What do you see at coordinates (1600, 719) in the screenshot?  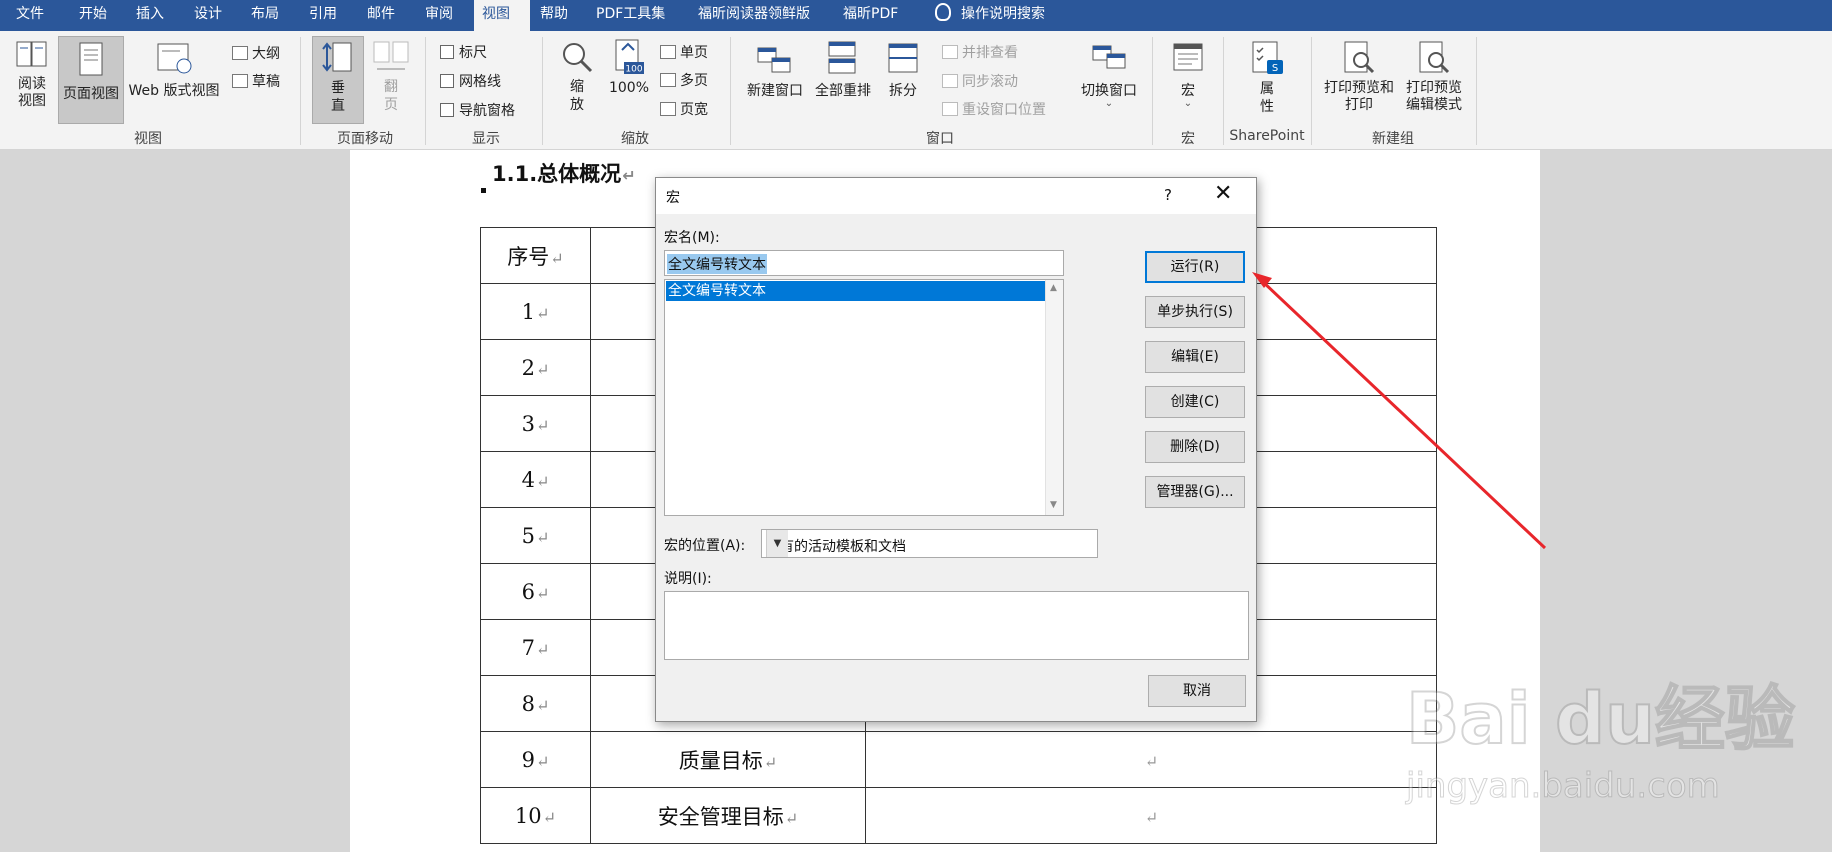 I see `baidu-watermark-logo: Bai du经验` at bounding box center [1600, 719].